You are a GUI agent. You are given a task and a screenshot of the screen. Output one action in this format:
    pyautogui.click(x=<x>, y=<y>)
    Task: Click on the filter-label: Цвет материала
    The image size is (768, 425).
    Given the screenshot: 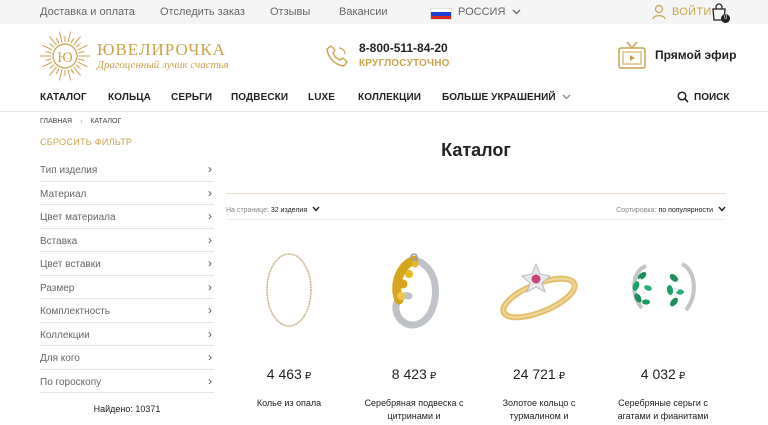 What is the action you would take?
    pyautogui.click(x=78, y=217)
    